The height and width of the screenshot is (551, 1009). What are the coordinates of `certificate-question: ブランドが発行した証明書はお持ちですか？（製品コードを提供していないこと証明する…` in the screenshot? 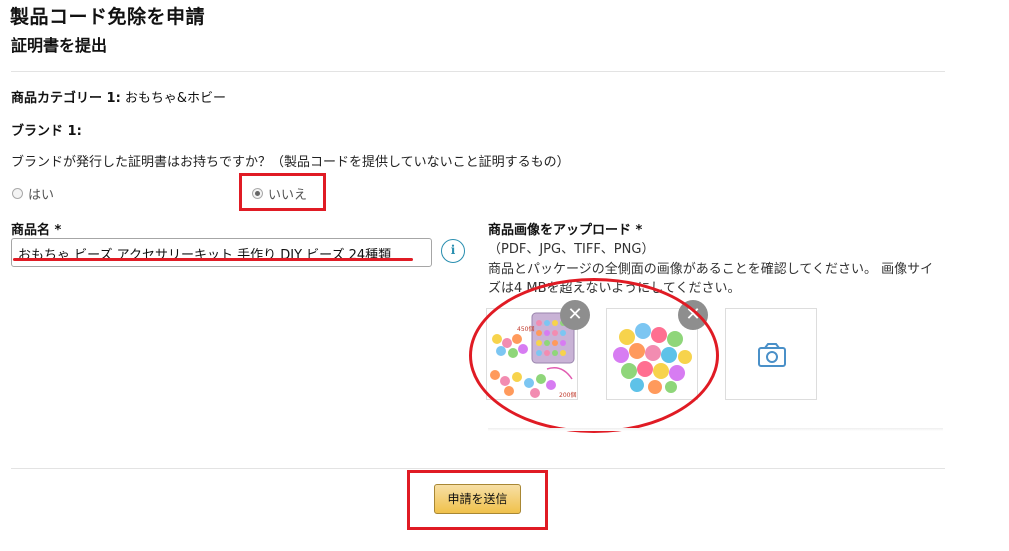 It's located at (290, 162).